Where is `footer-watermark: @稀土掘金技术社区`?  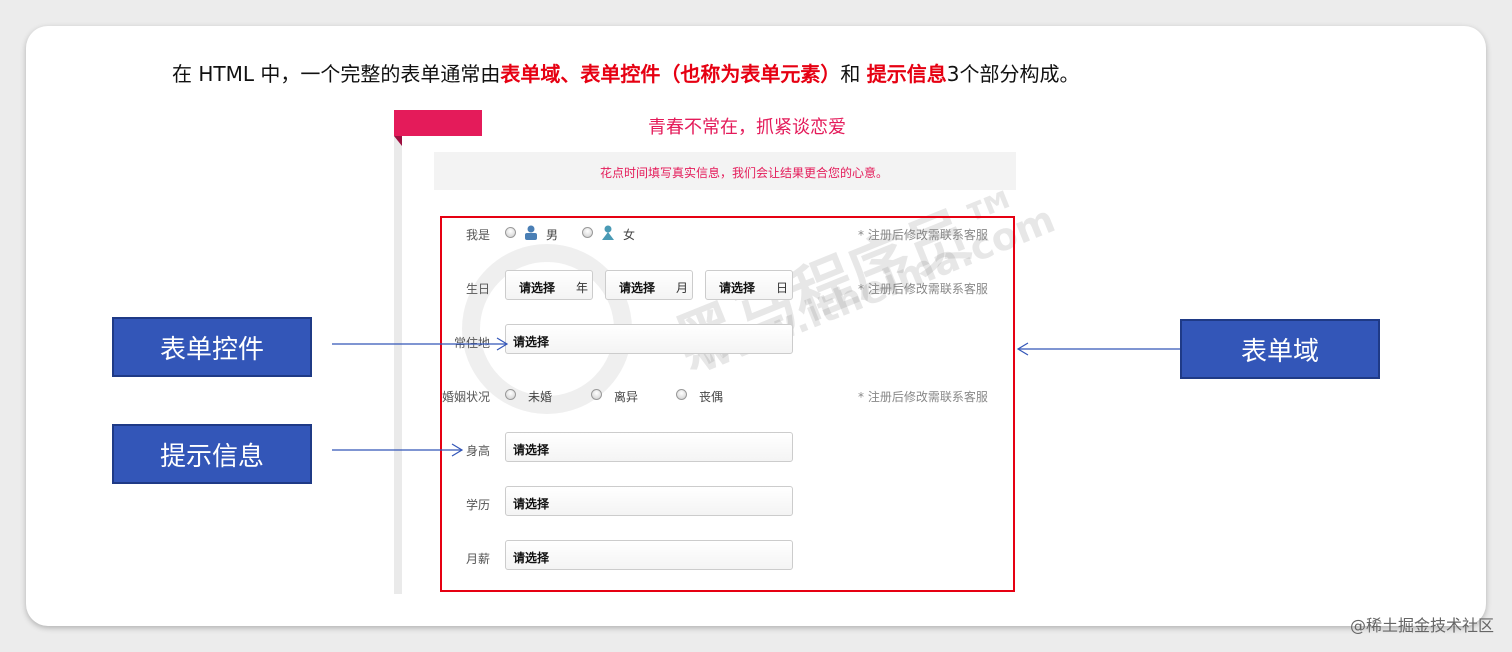 footer-watermark: @稀土掘金技术社区 is located at coordinates (1421, 625).